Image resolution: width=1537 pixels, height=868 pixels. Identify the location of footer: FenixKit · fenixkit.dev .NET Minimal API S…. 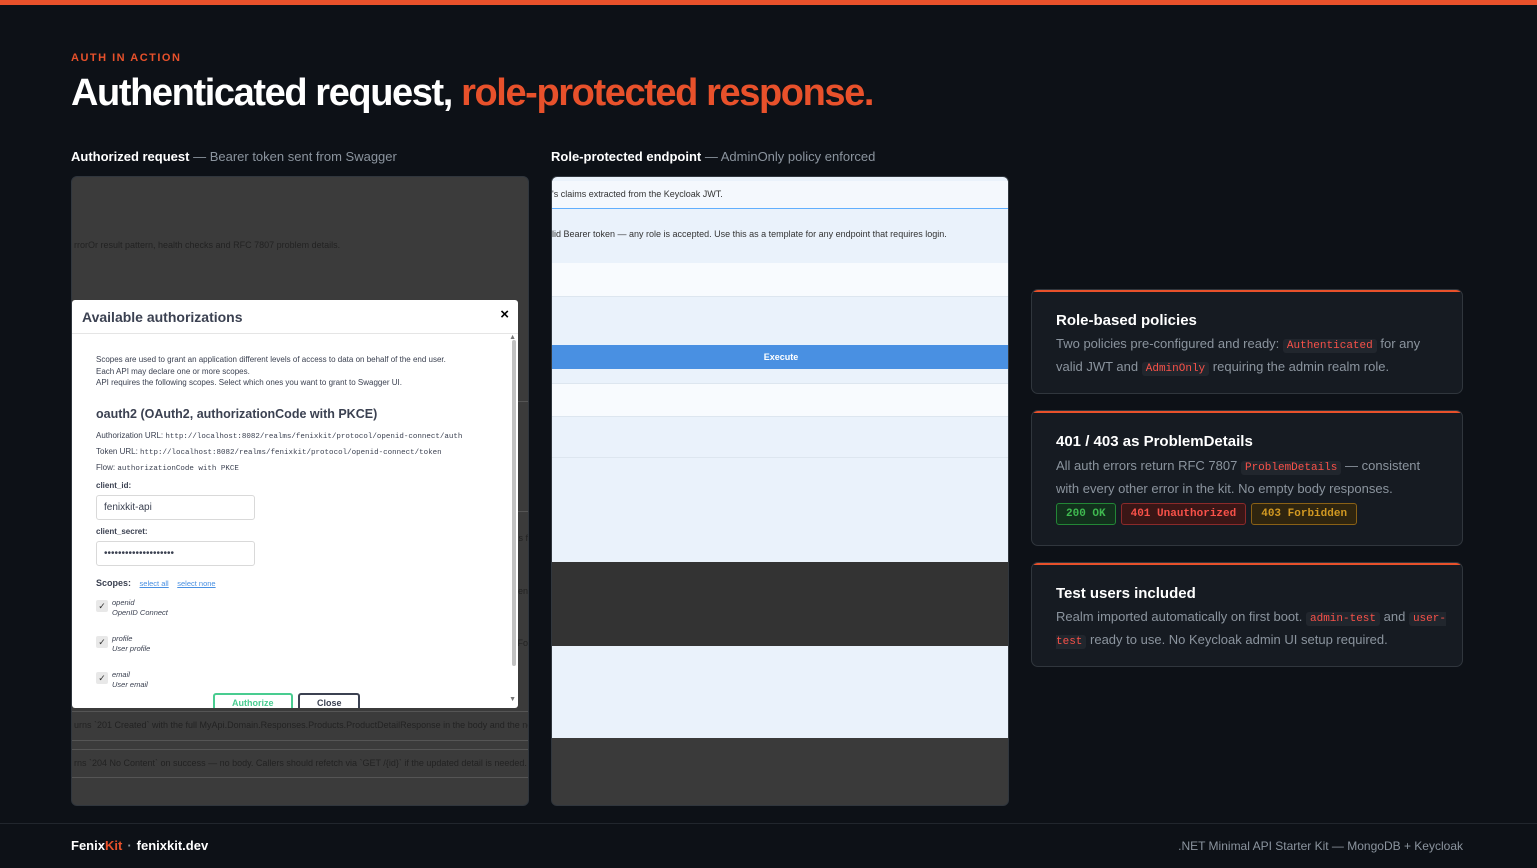
(768, 845).